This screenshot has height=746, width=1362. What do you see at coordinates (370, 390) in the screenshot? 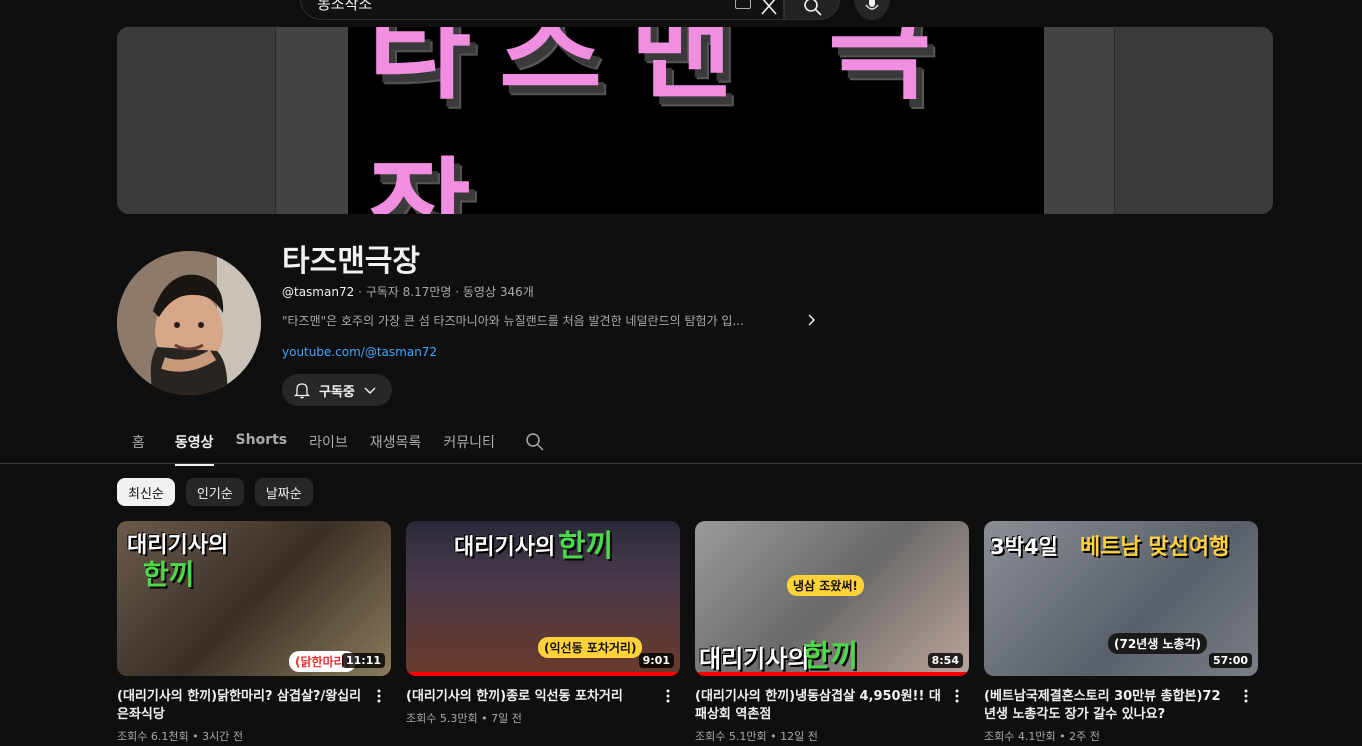
I see `chevron-down-icon` at bounding box center [370, 390].